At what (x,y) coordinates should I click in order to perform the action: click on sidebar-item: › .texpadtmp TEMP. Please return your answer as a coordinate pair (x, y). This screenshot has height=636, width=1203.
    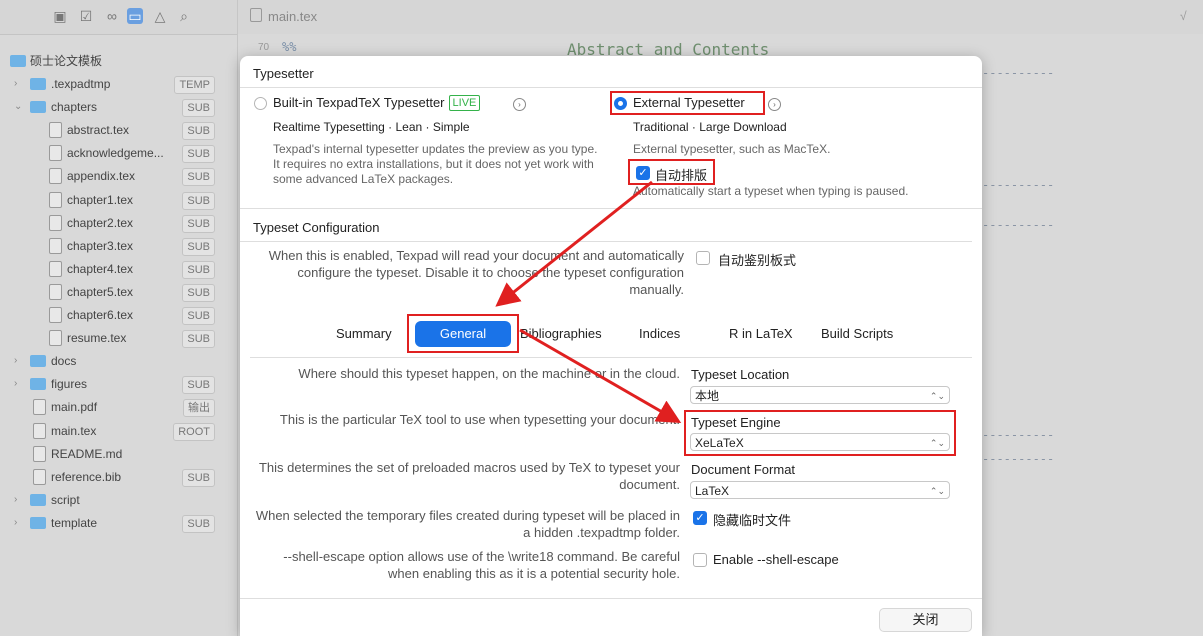
    Looking at the image, I should click on (115, 84).